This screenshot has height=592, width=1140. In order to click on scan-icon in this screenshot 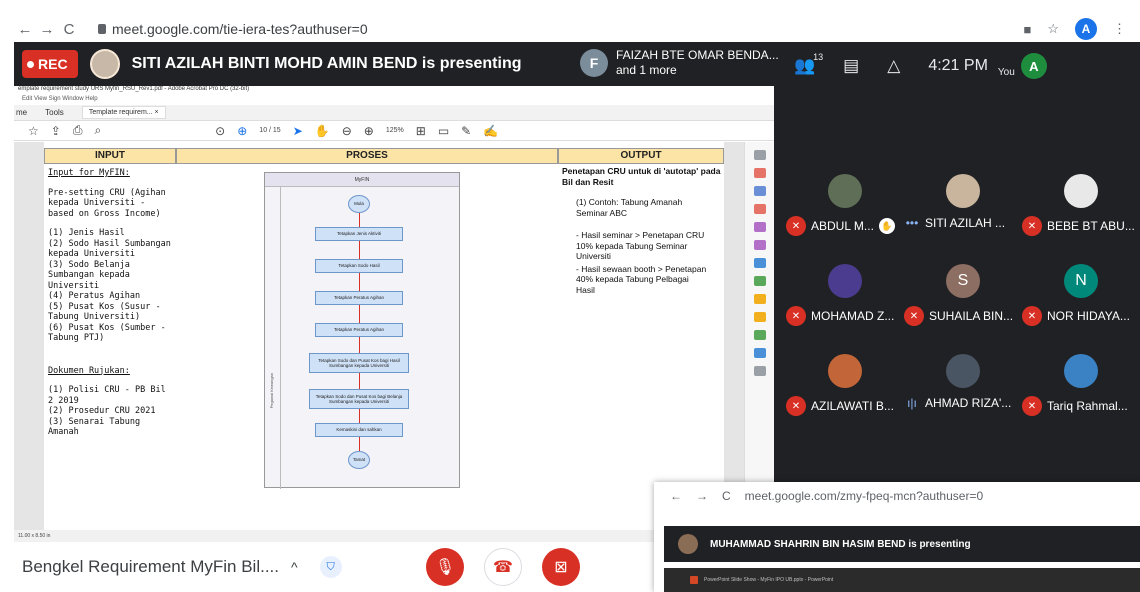, I will do `click(759, 281)`.